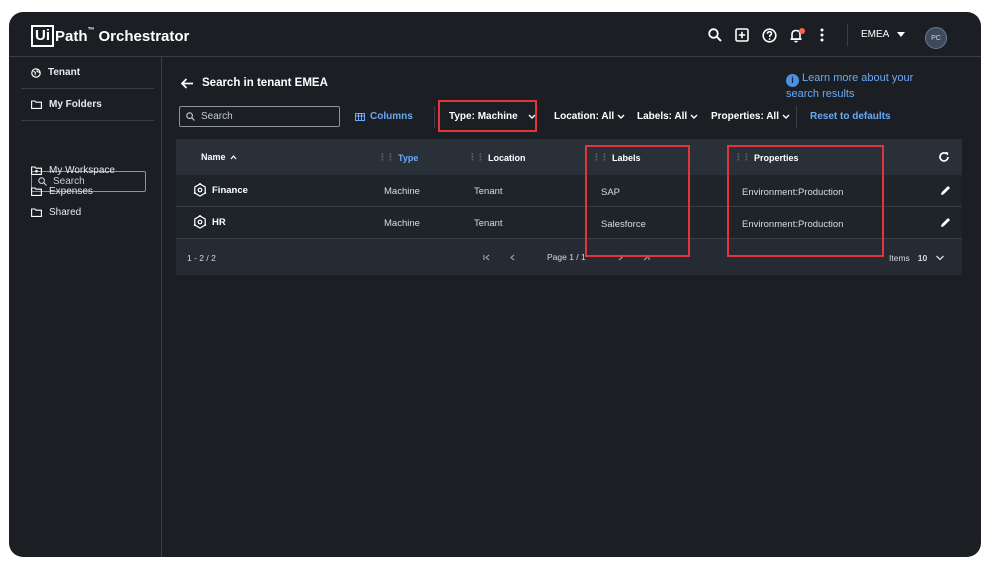  I want to click on logo-path: Path, so click(71, 36).